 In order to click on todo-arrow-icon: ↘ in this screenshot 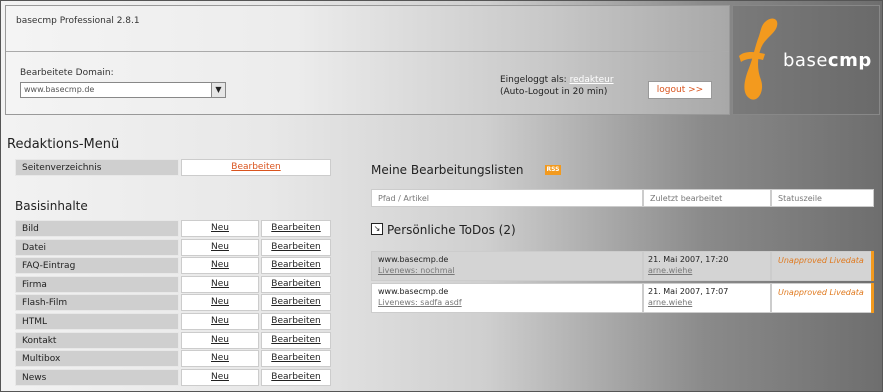, I will do `click(377, 229)`.